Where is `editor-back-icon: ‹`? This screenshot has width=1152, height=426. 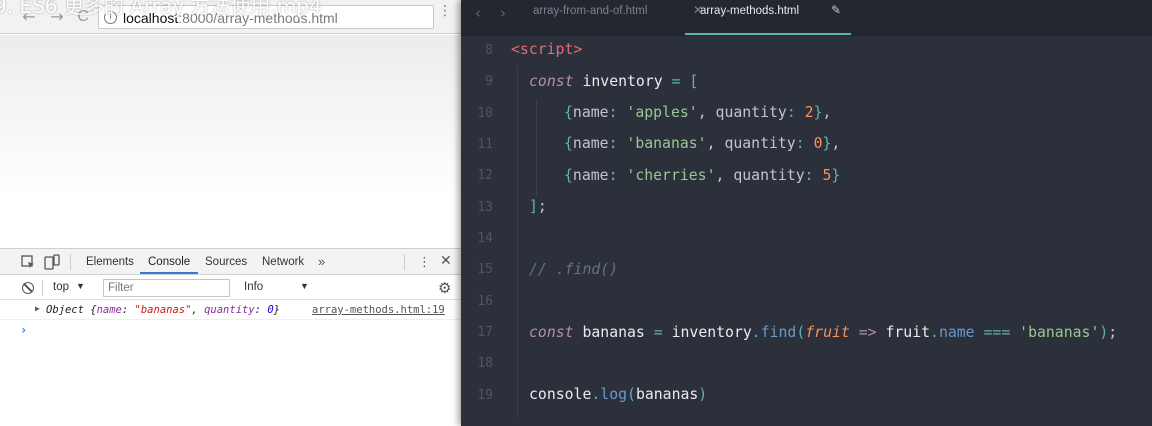 editor-back-icon: ‹ is located at coordinates (478, 13).